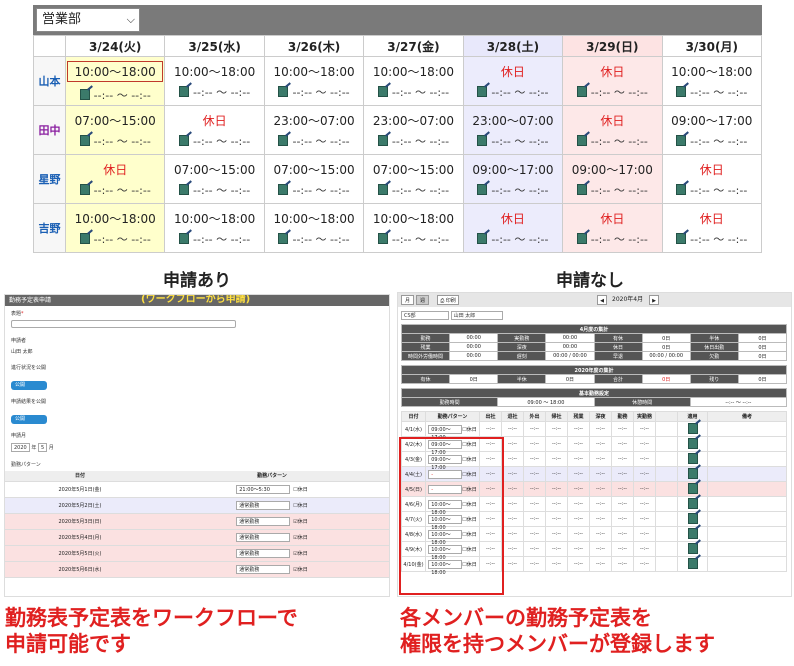  What do you see at coordinates (445, 432) in the screenshot?
I see `daily-pattern-select: 09:00〜17:00` at bounding box center [445, 432].